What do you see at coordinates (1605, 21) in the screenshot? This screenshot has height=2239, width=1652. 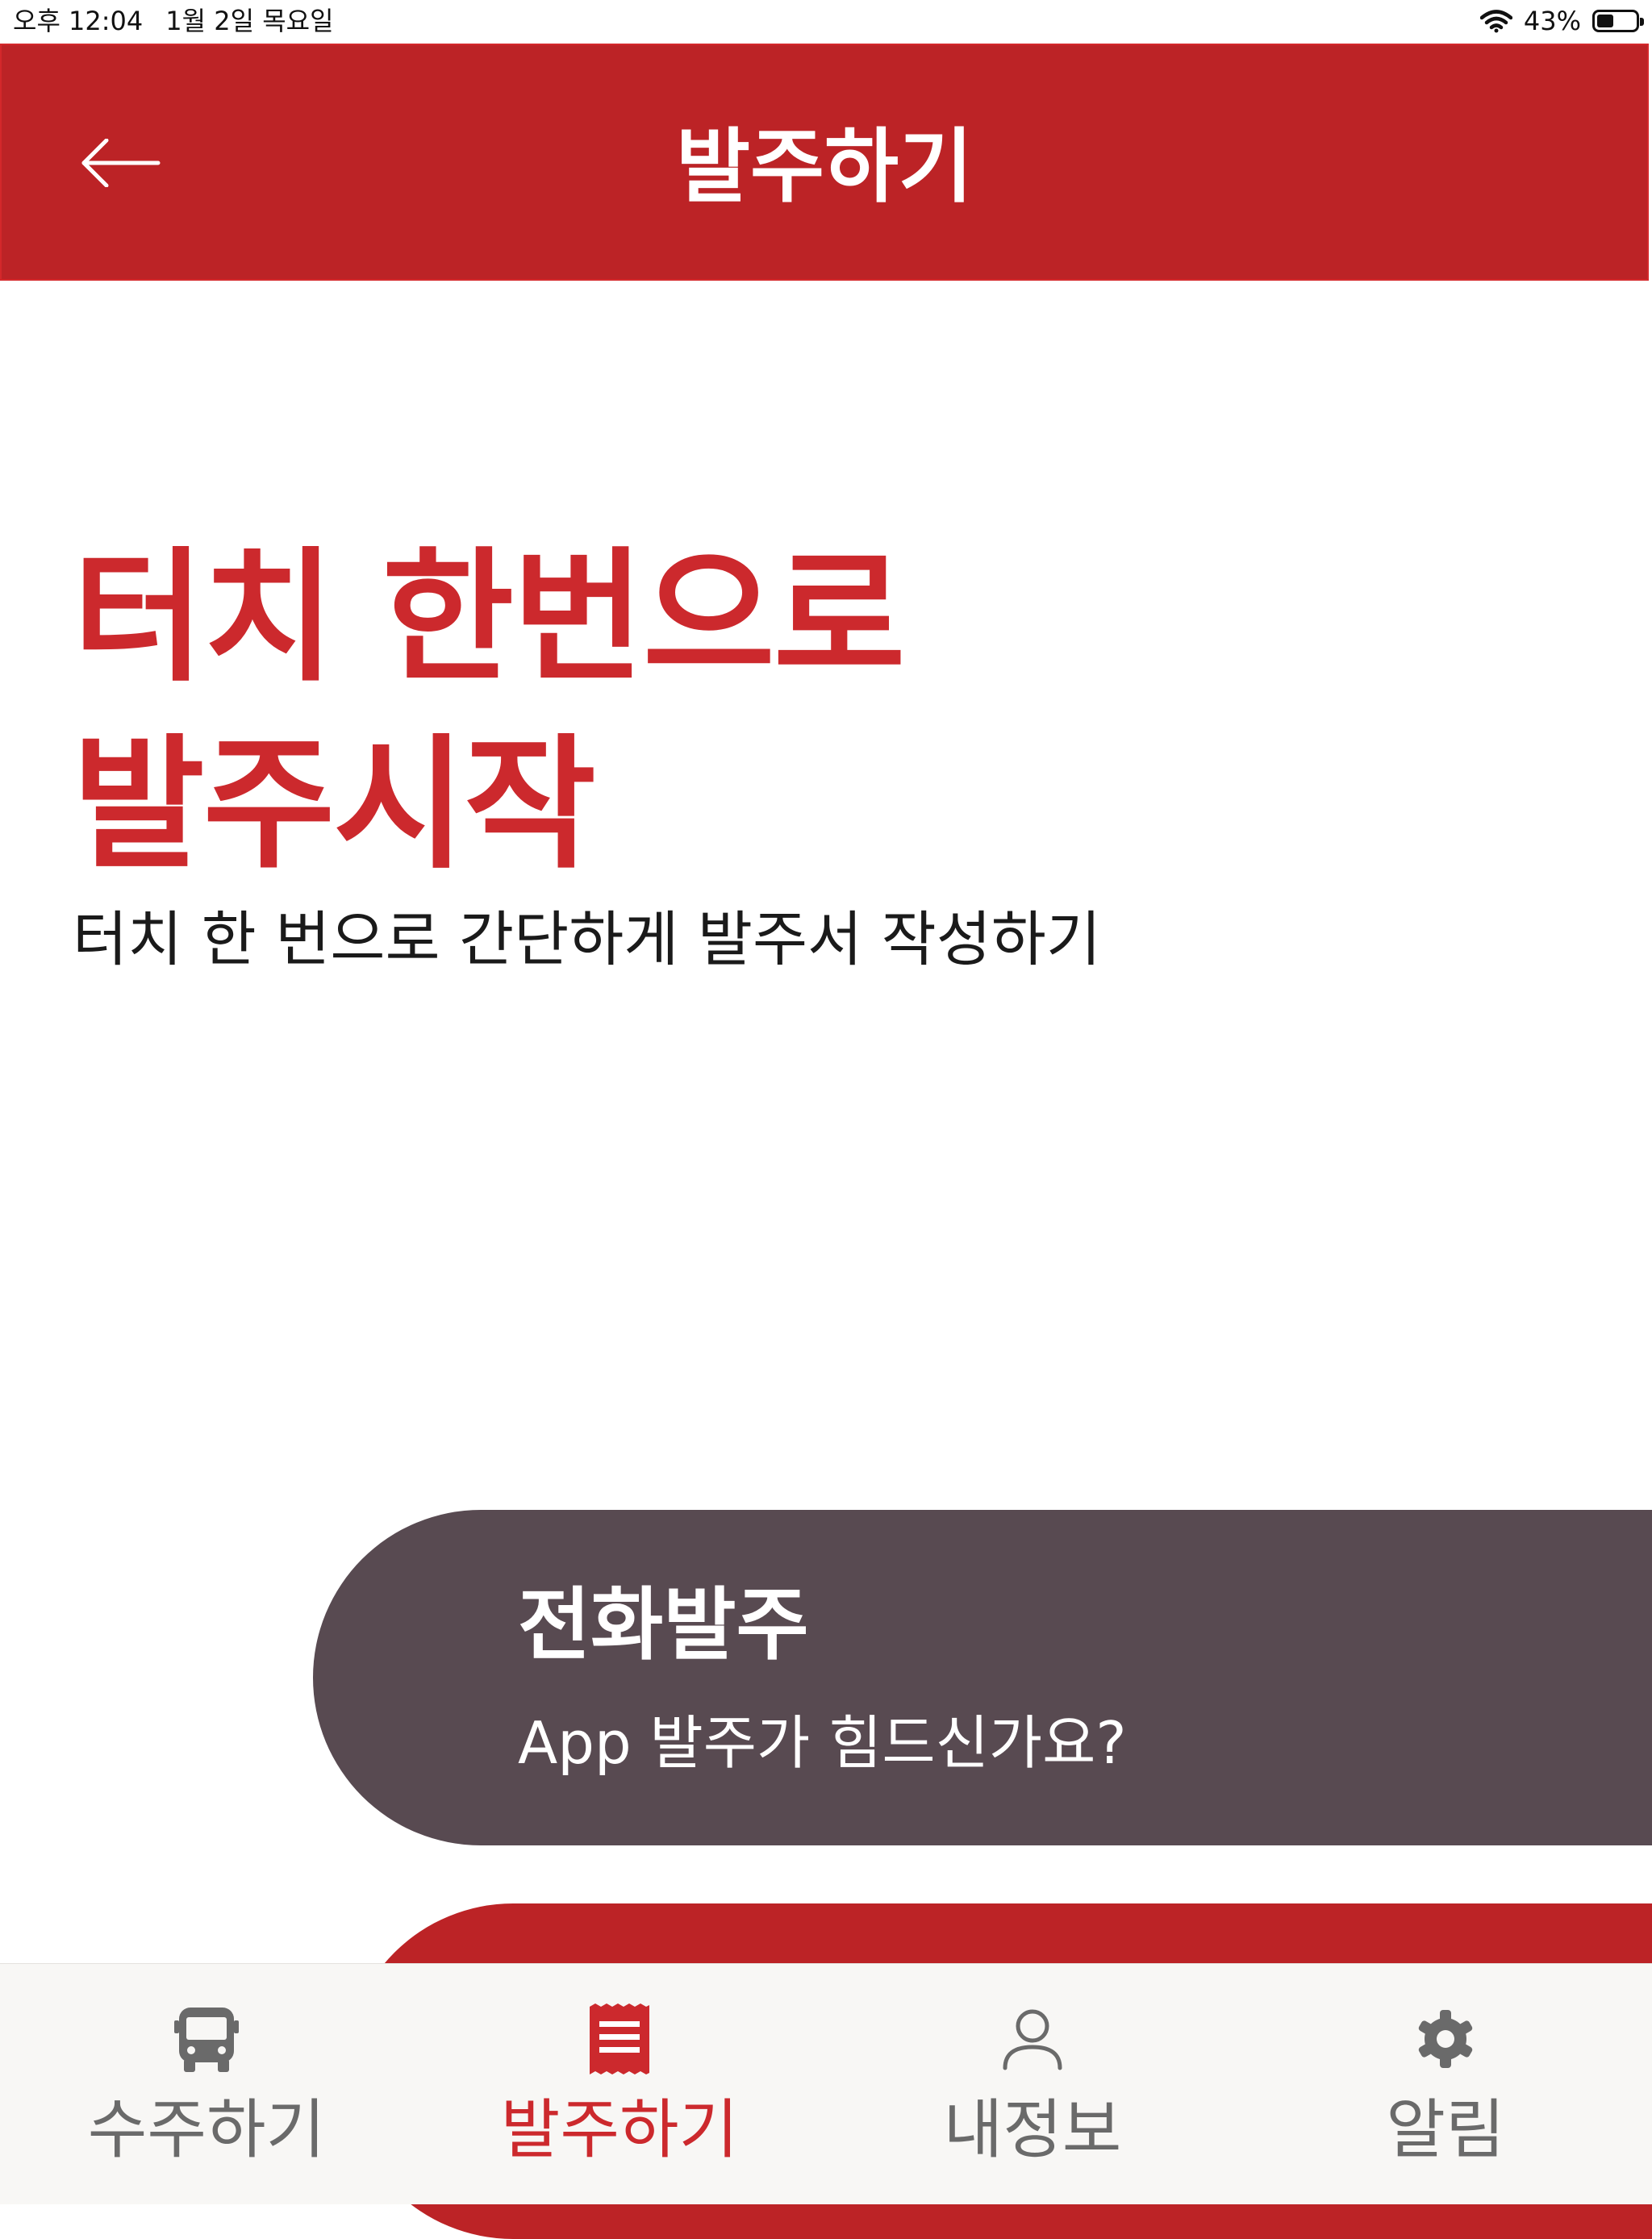 I see `battery-level` at bounding box center [1605, 21].